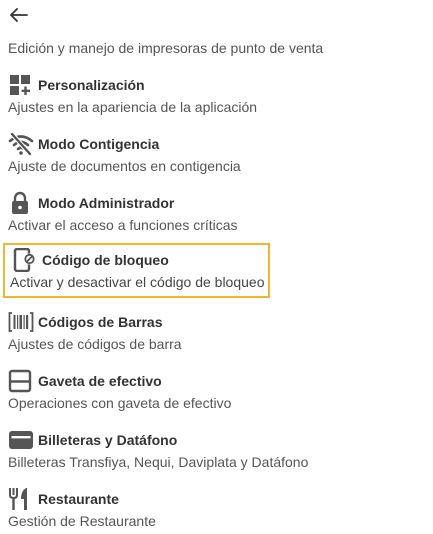  Describe the element at coordinates (82, 521) in the screenshot. I see `item-description: Gestión de Restaurante` at that location.